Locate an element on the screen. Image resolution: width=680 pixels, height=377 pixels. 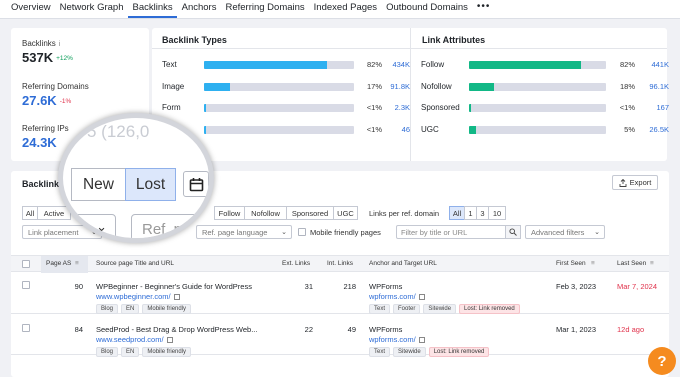
export-button: Export is located at coordinates (635, 182).